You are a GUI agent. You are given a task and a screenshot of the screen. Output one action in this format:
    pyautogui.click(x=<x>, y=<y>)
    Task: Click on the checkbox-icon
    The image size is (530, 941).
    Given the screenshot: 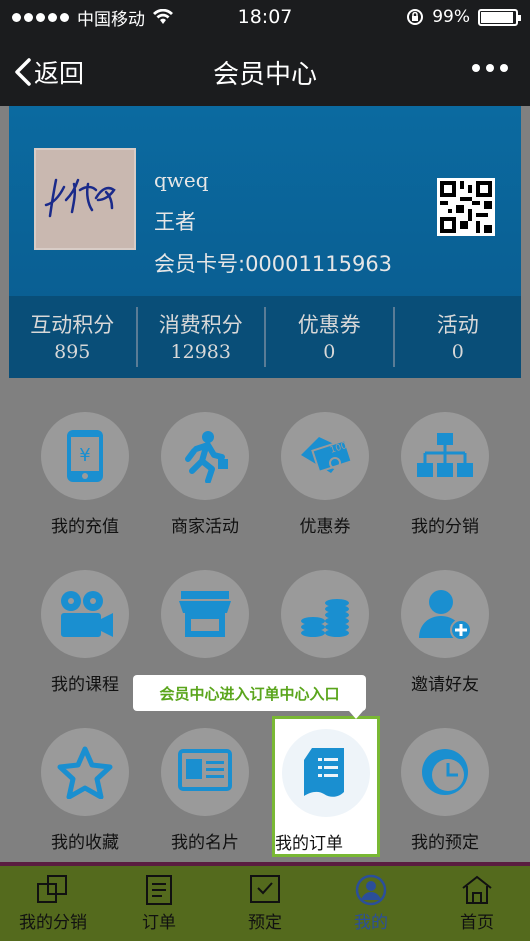 What is the action you would take?
    pyautogui.click(x=265, y=889)
    